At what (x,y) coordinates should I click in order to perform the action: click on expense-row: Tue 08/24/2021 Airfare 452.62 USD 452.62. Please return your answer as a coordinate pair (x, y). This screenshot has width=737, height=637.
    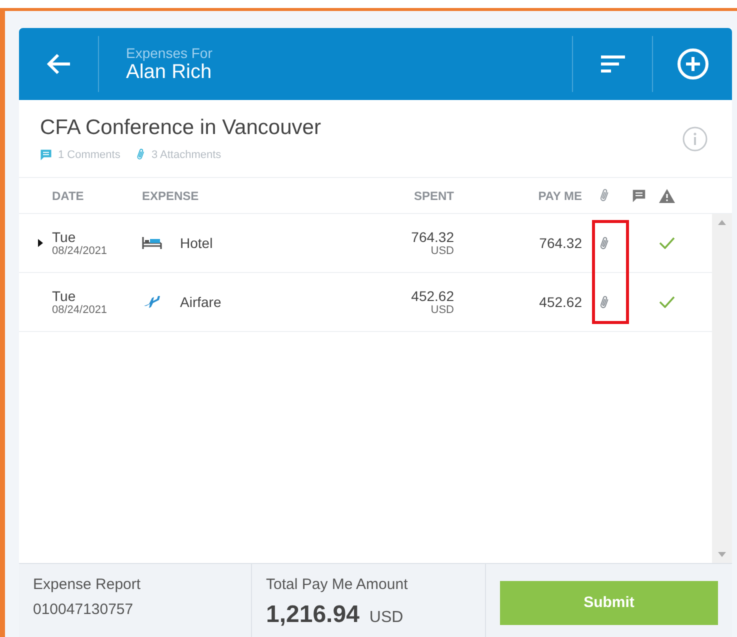
    Looking at the image, I should click on (365, 302).